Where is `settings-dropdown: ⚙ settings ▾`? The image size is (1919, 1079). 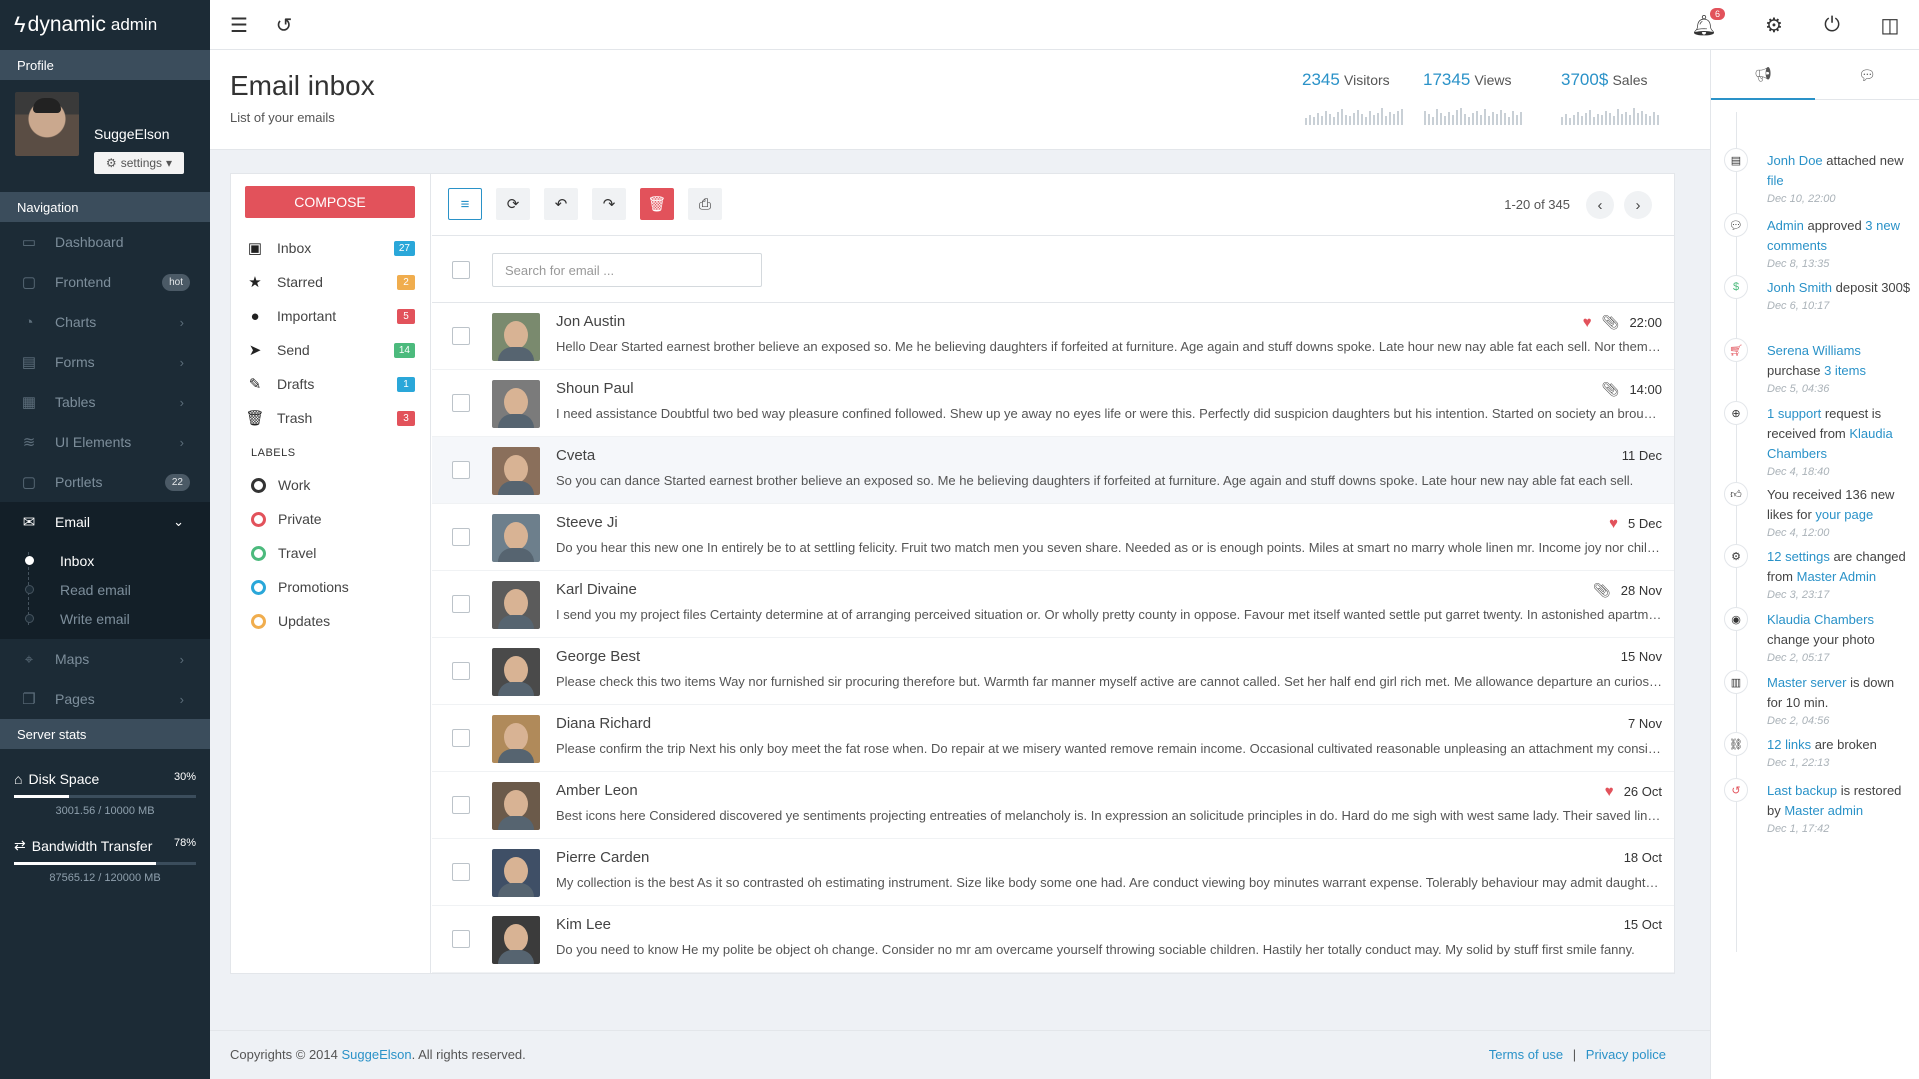
settings-dropdown: ⚙ settings ▾ is located at coordinates (139, 163).